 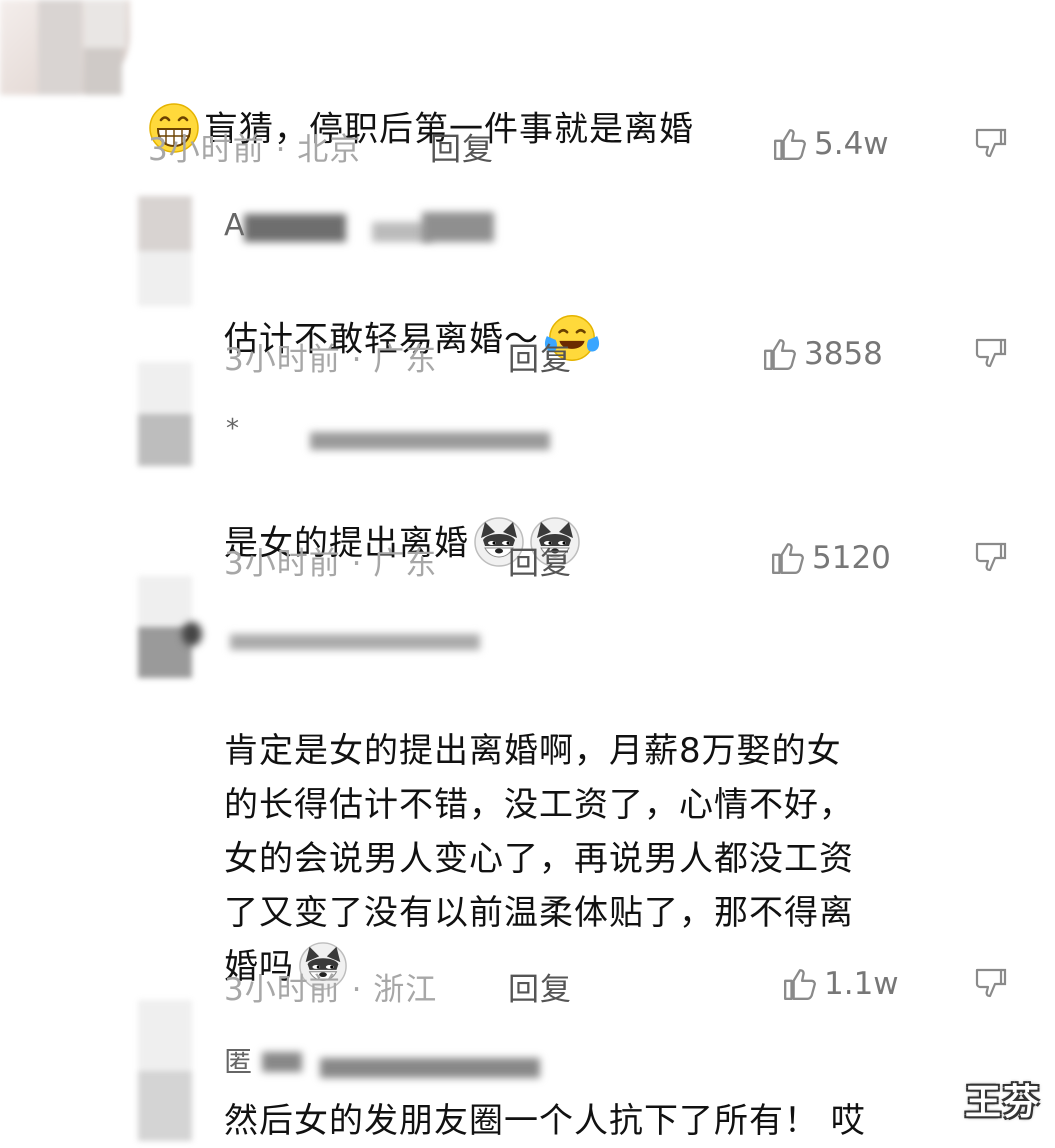 I want to click on like-count: 1.1w, so click(x=861, y=984).